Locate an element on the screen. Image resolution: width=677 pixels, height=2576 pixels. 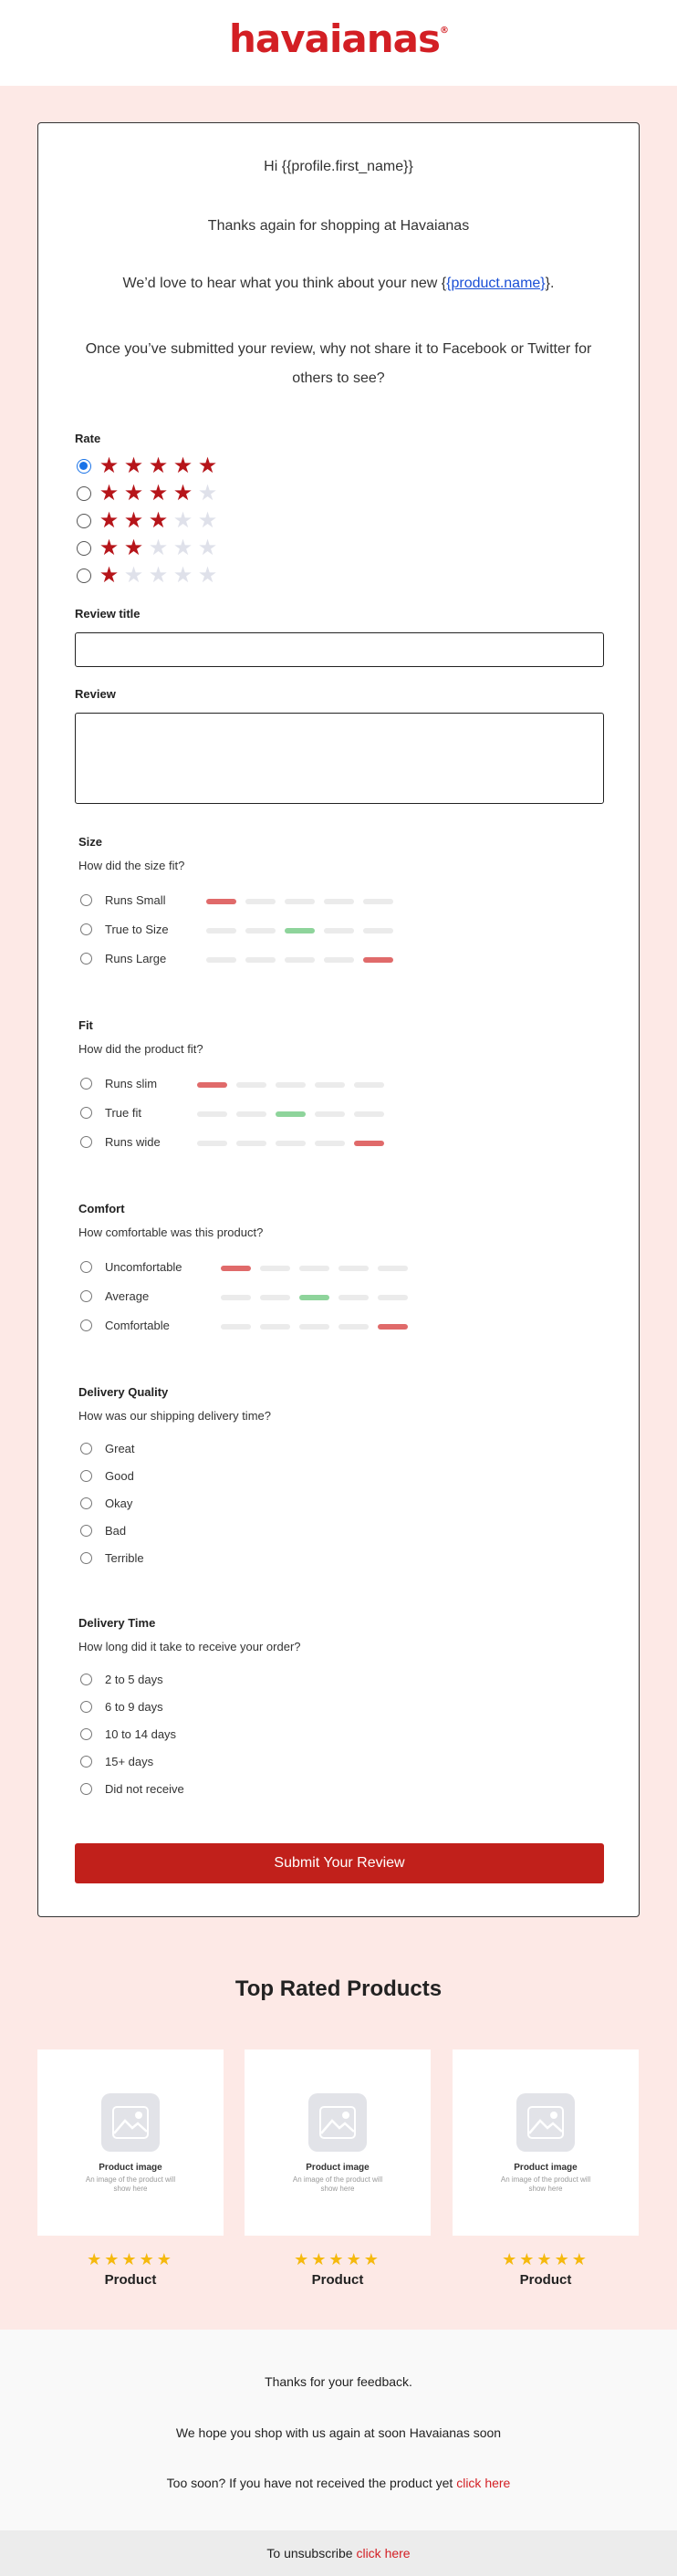
delivery-quality-option: Good is located at coordinates (107, 1475).